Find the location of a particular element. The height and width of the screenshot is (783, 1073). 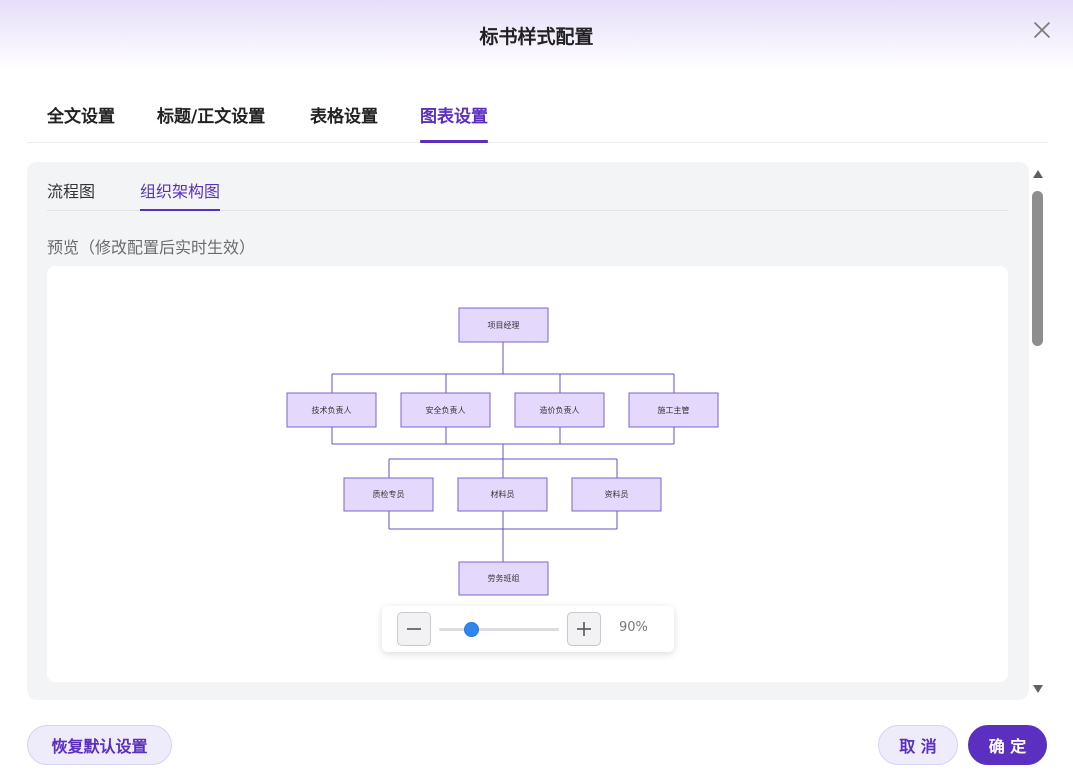

close-button is located at coordinates (1042, 30).